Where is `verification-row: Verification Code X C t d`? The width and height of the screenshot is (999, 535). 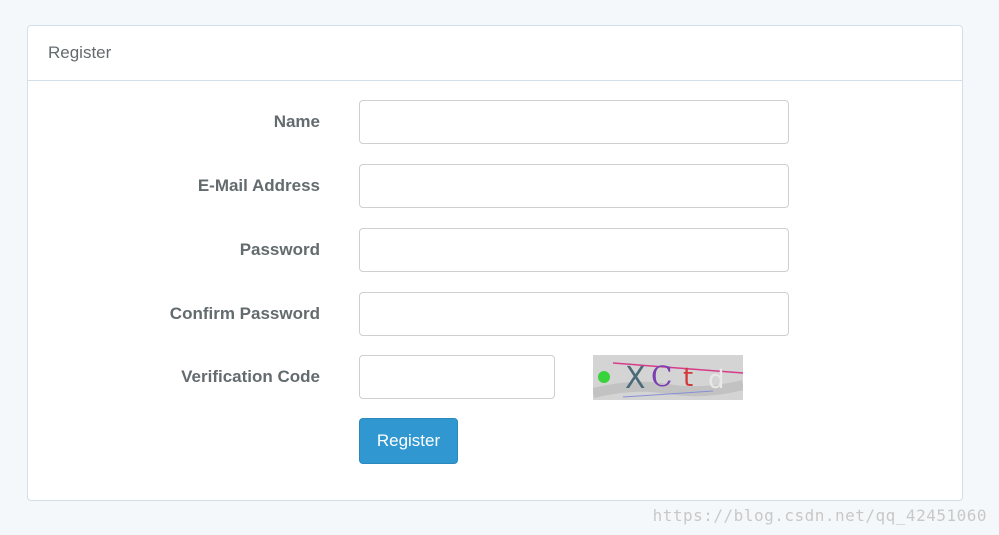
verification-row: Verification Code X C t d is located at coordinates (495, 377).